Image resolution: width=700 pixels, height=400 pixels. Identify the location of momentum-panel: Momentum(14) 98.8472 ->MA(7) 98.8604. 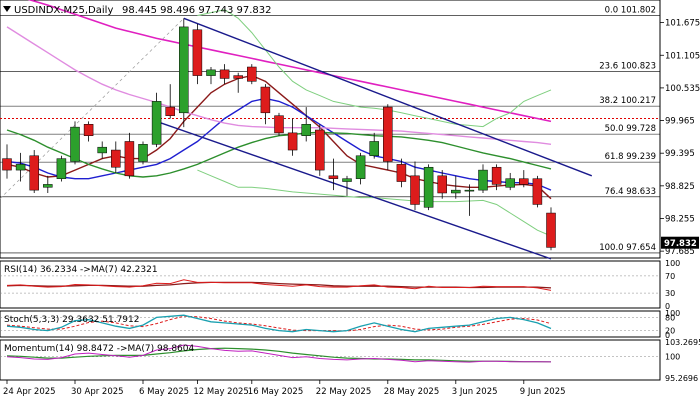
(330, 360).